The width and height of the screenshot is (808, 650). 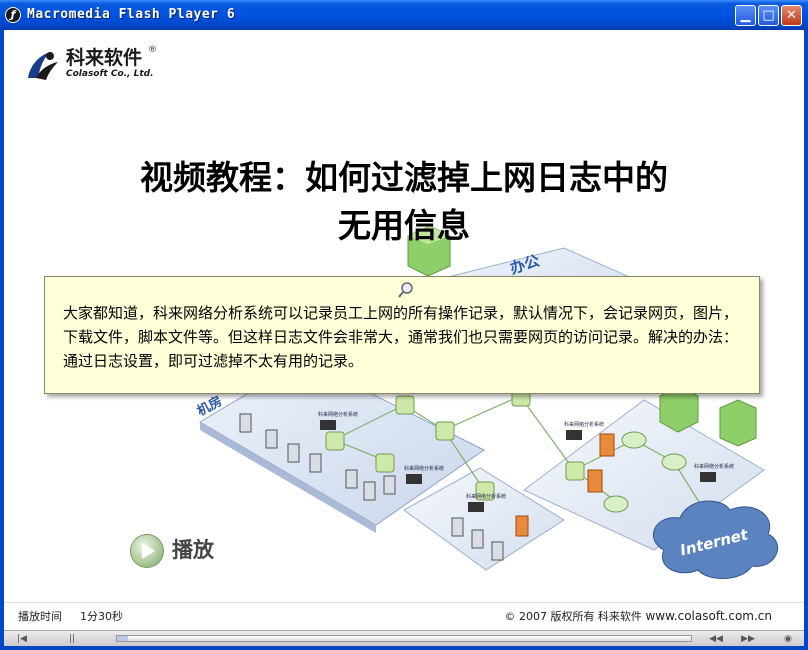 I want to click on pause-button: ||, so click(x=72, y=639).